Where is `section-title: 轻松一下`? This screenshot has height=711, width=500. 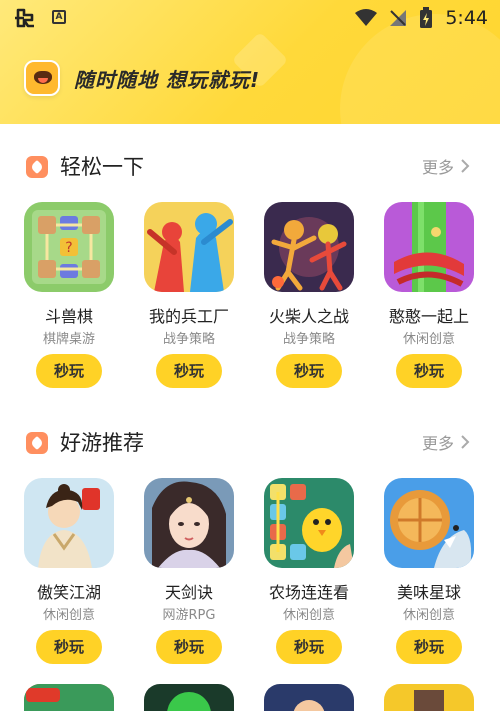
section-title: 轻松一下 is located at coordinates (102, 167).